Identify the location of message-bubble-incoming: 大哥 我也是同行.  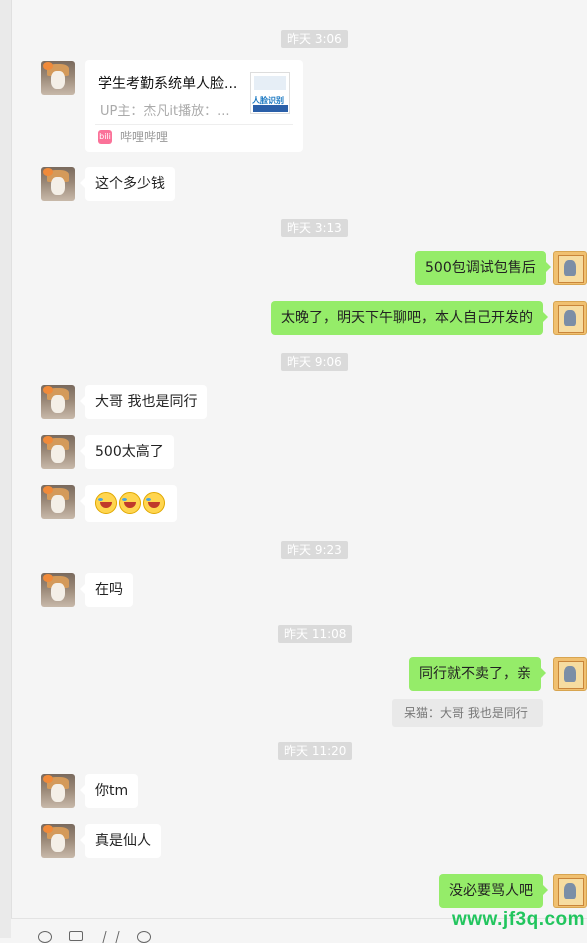
(143, 402).